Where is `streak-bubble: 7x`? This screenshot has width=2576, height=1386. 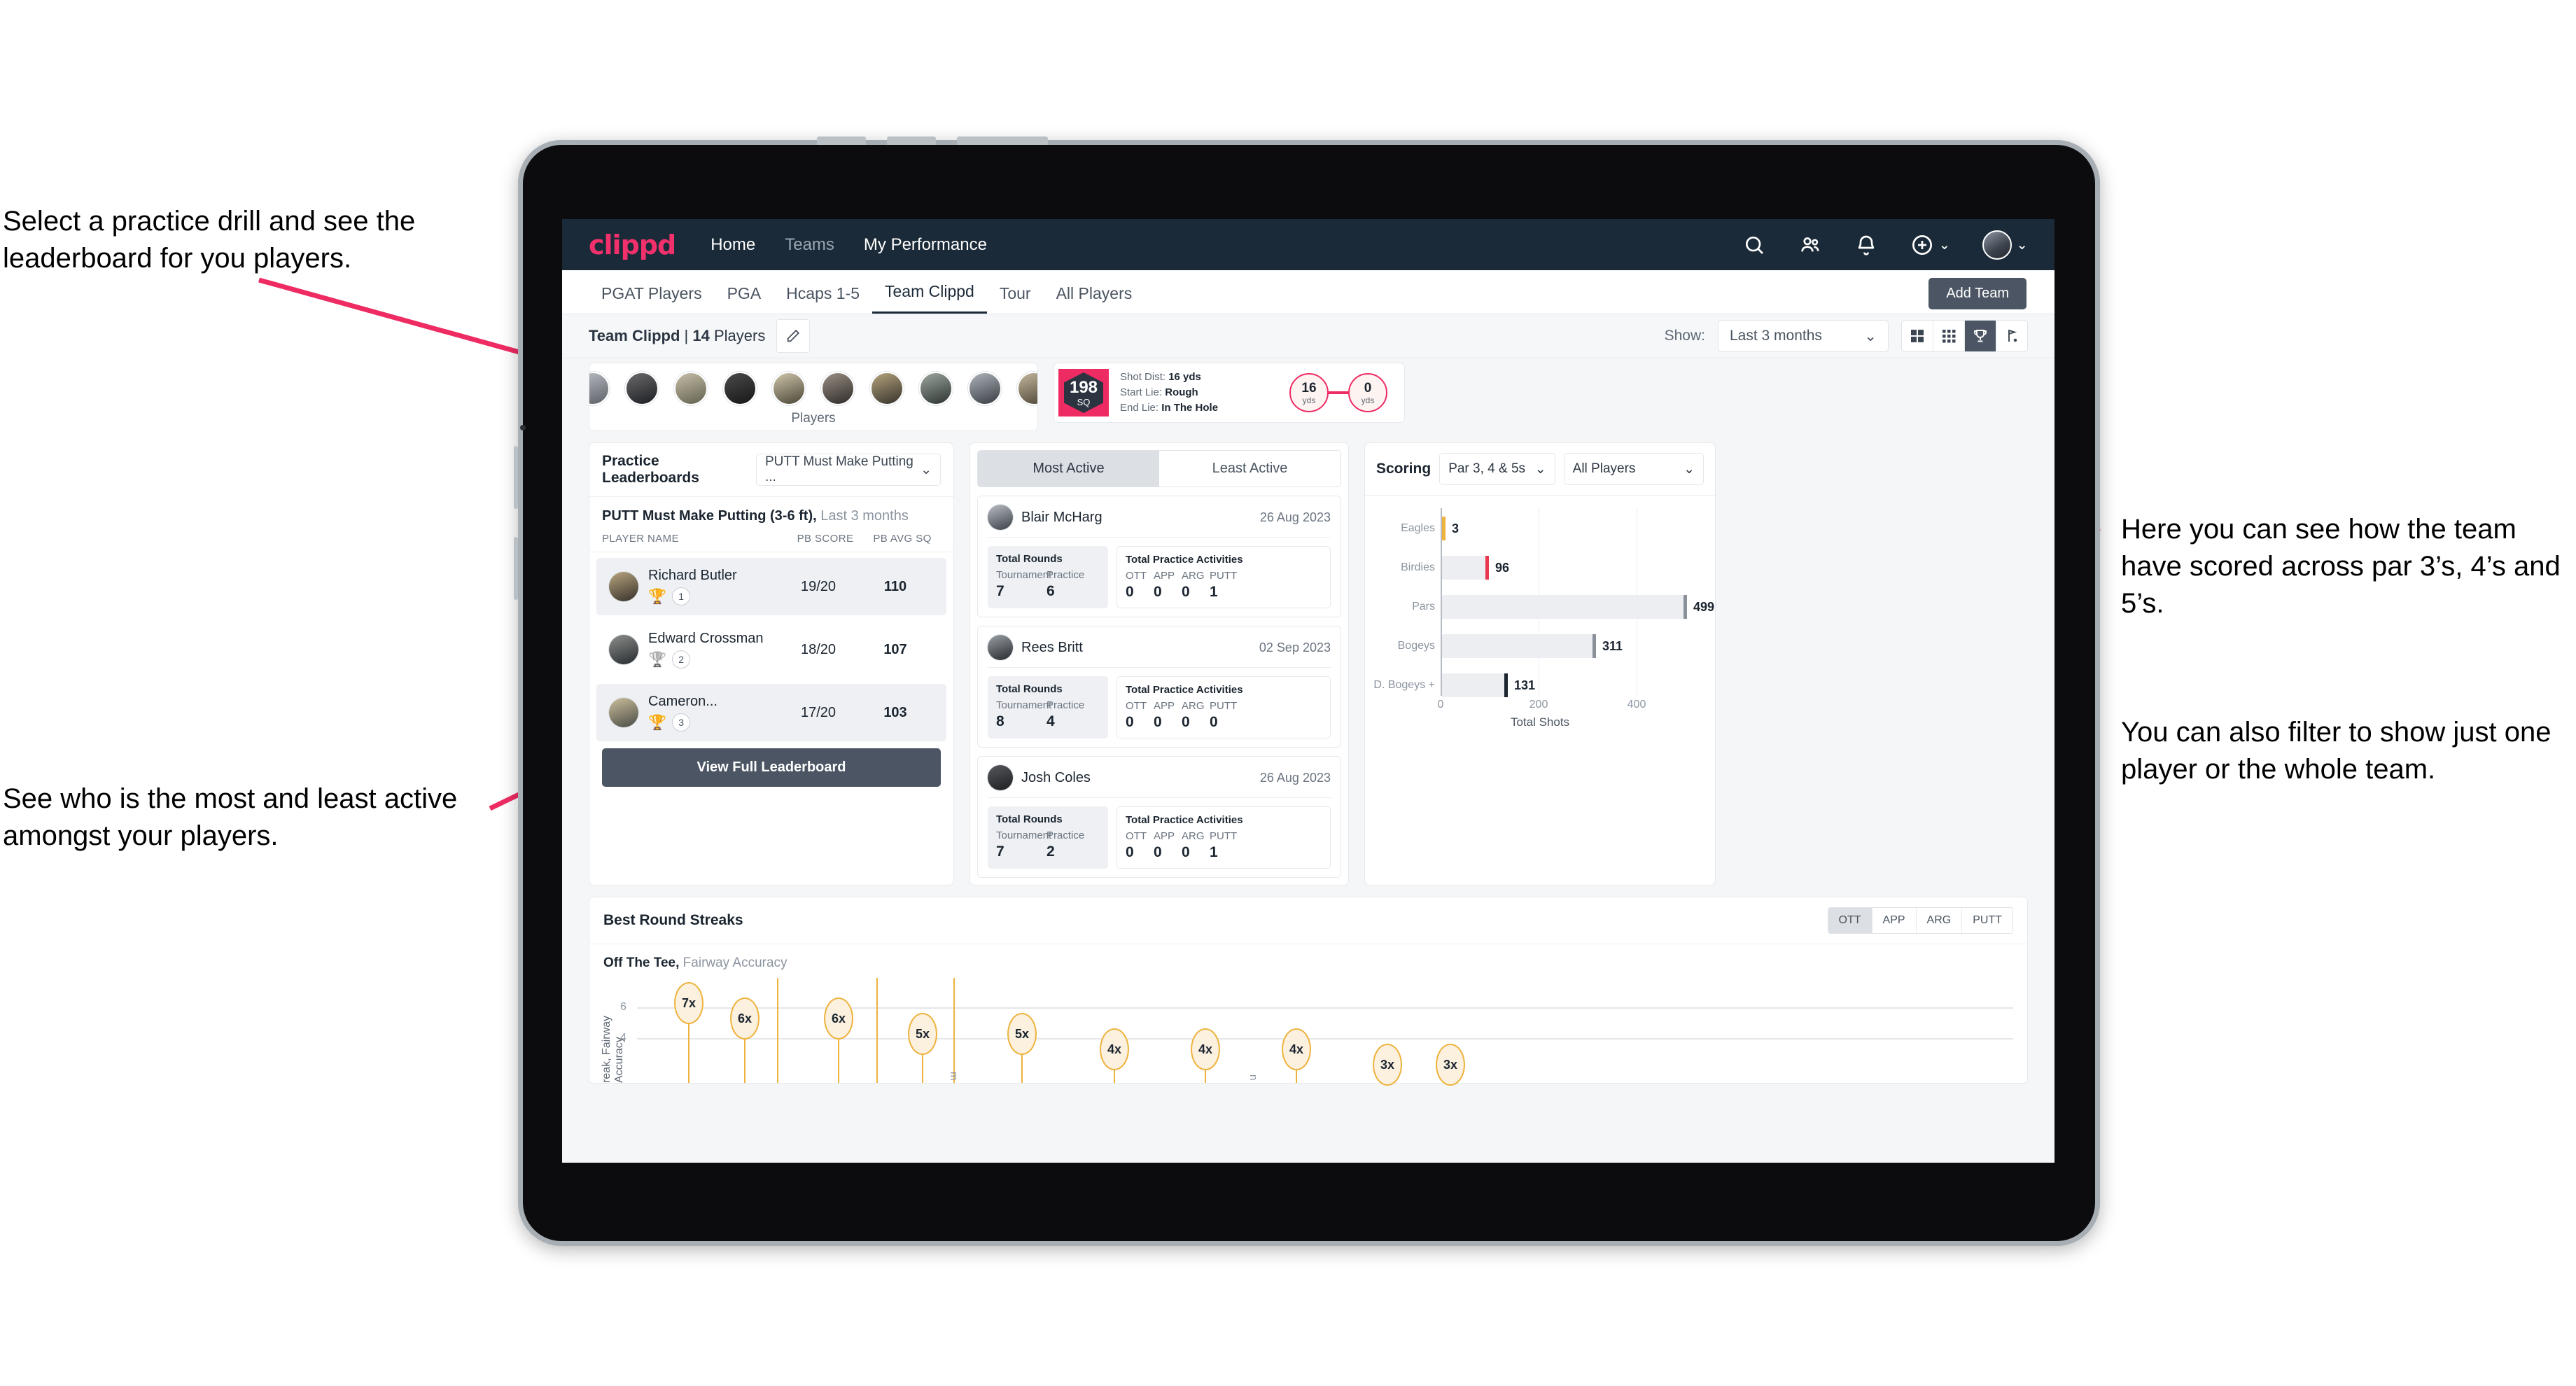 streak-bubble: 7x is located at coordinates (689, 1003).